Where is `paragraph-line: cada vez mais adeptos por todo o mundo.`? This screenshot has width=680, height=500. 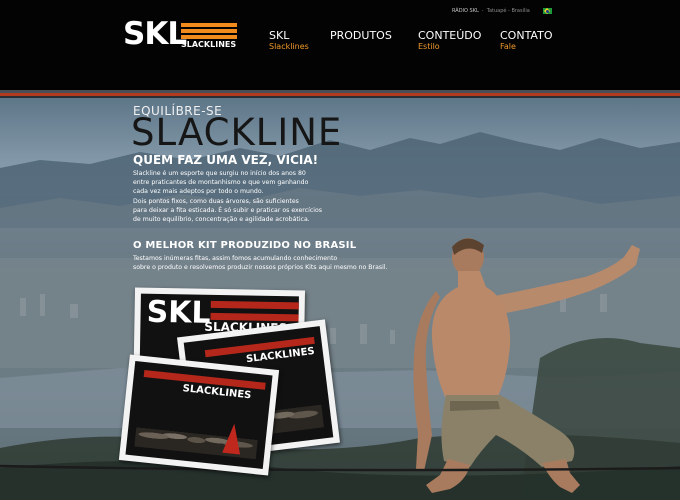 paragraph-line: cada vez mais adeptos por todo o mundo. is located at coordinates (198, 192).